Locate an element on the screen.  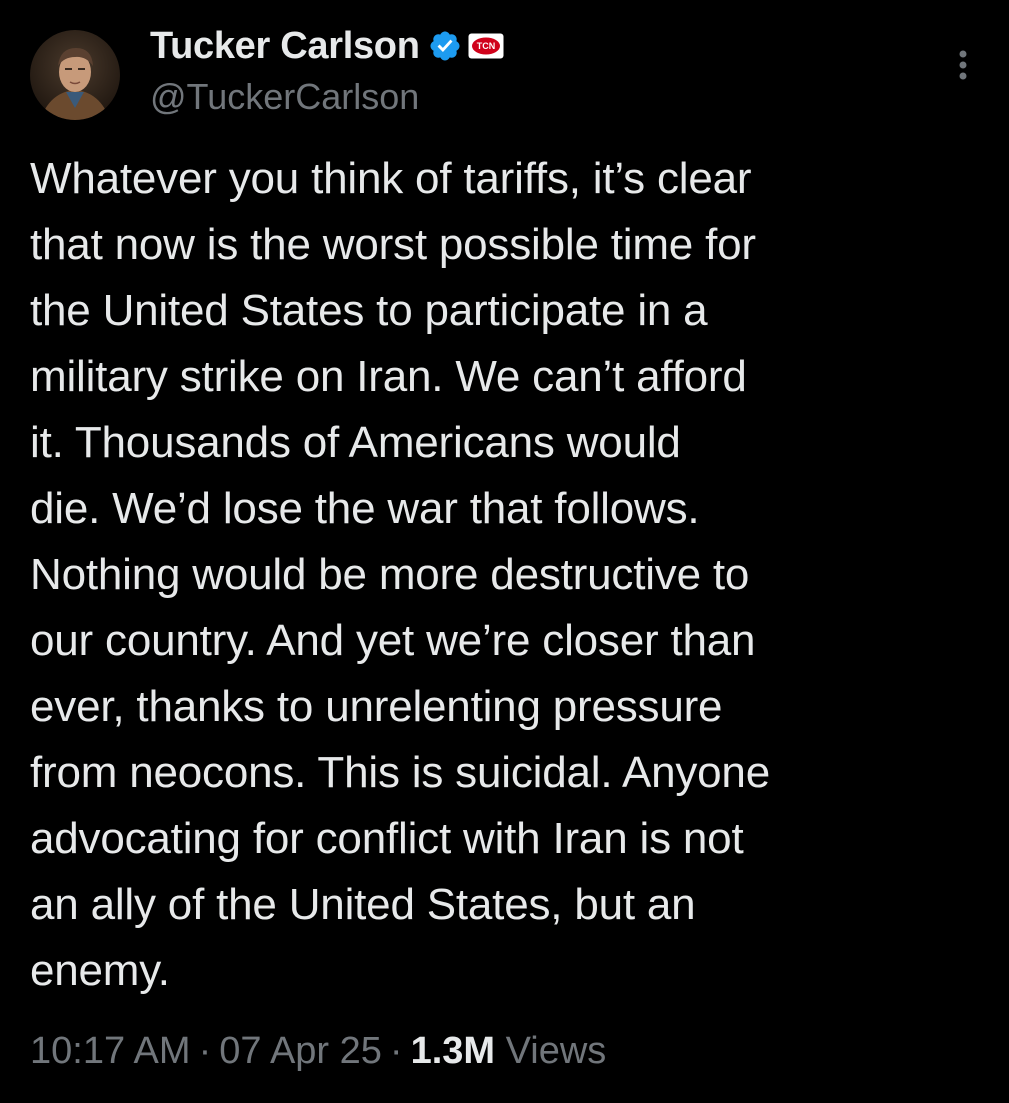
more-options-button is located at coordinates (963, 66).